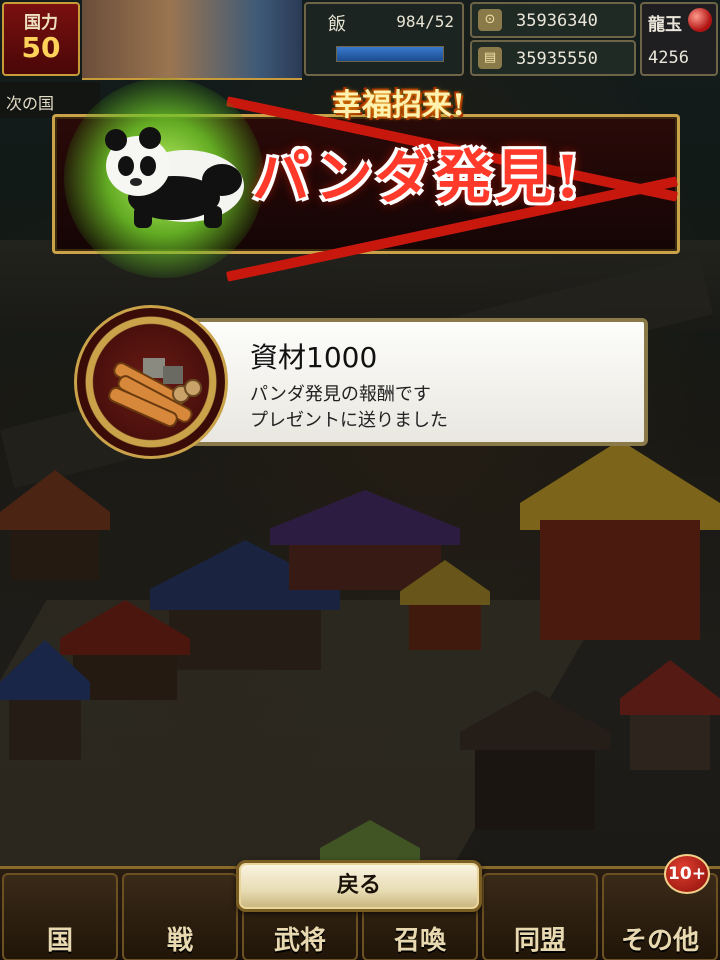 The height and width of the screenshot is (960, 720). What do you see at coordinates (180, 916) in the screenshot?
I see `nav-item-battle: 戦` at bounding box center [180, 916].